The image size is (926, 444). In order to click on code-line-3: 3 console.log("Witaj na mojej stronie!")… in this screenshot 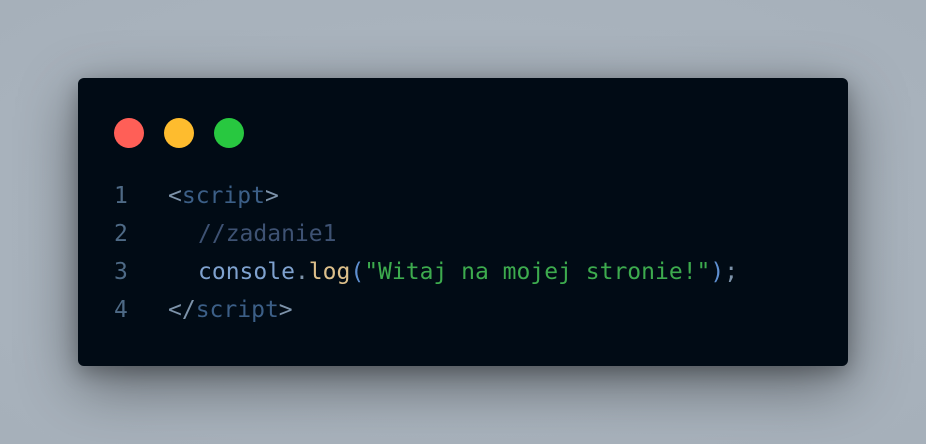, I will do `click(426, 272)`.